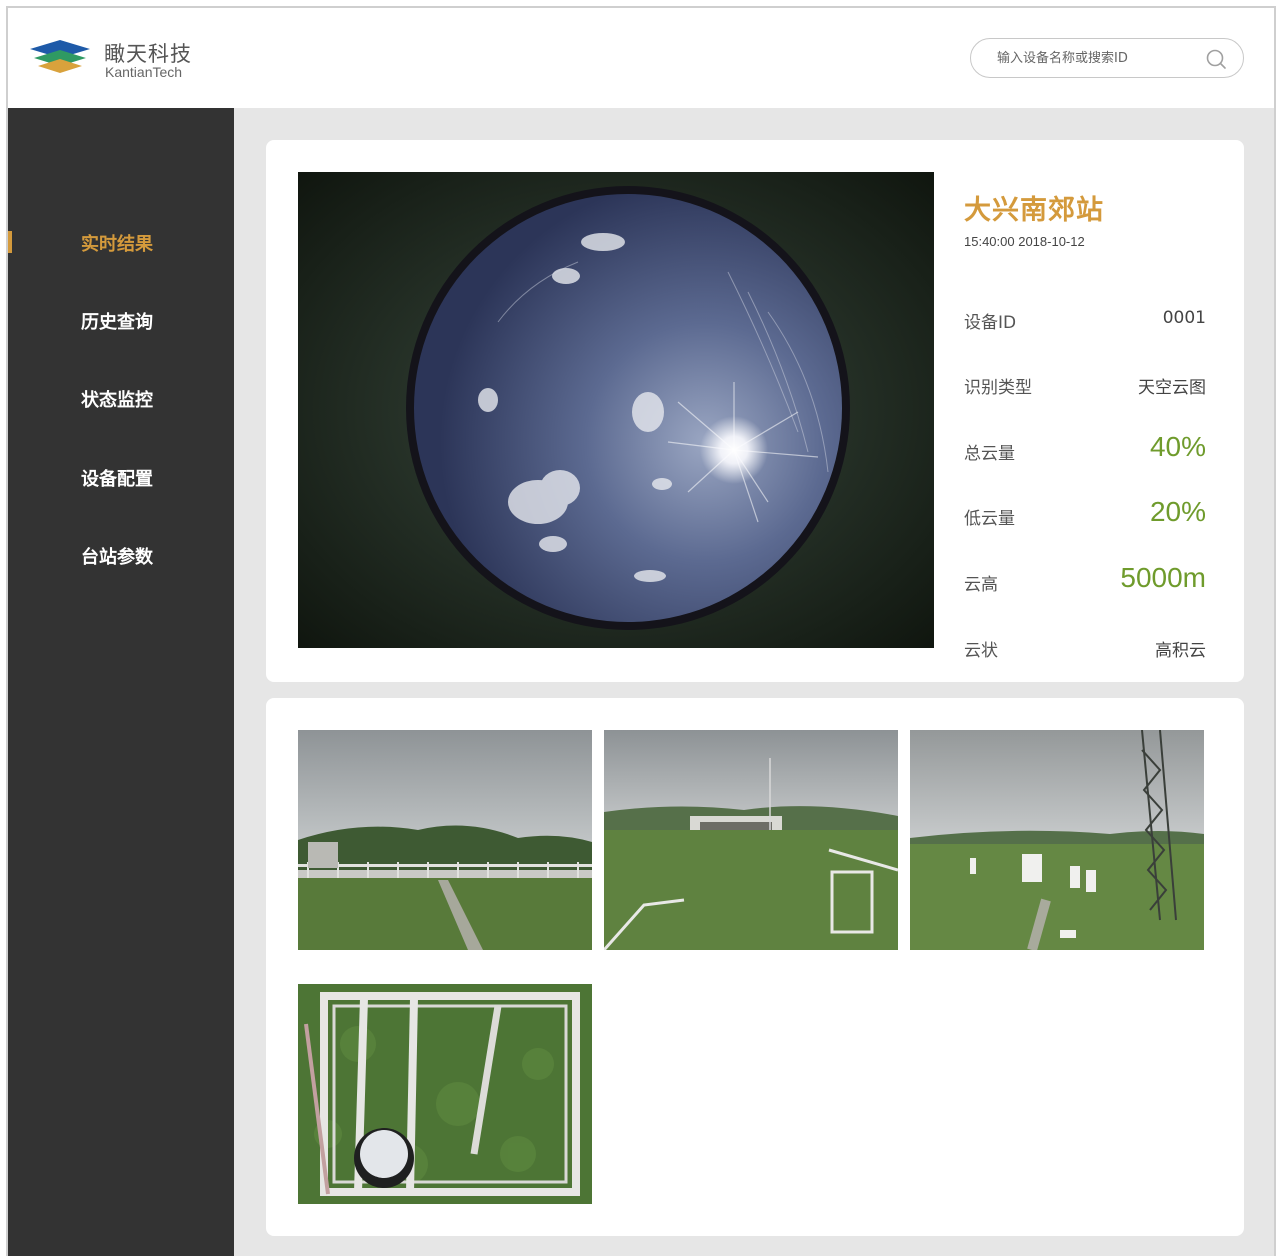  Describe the element at coordinates (1172, 388) in the screenshot. I see `recognition-type-value: 天空云图` at that location.